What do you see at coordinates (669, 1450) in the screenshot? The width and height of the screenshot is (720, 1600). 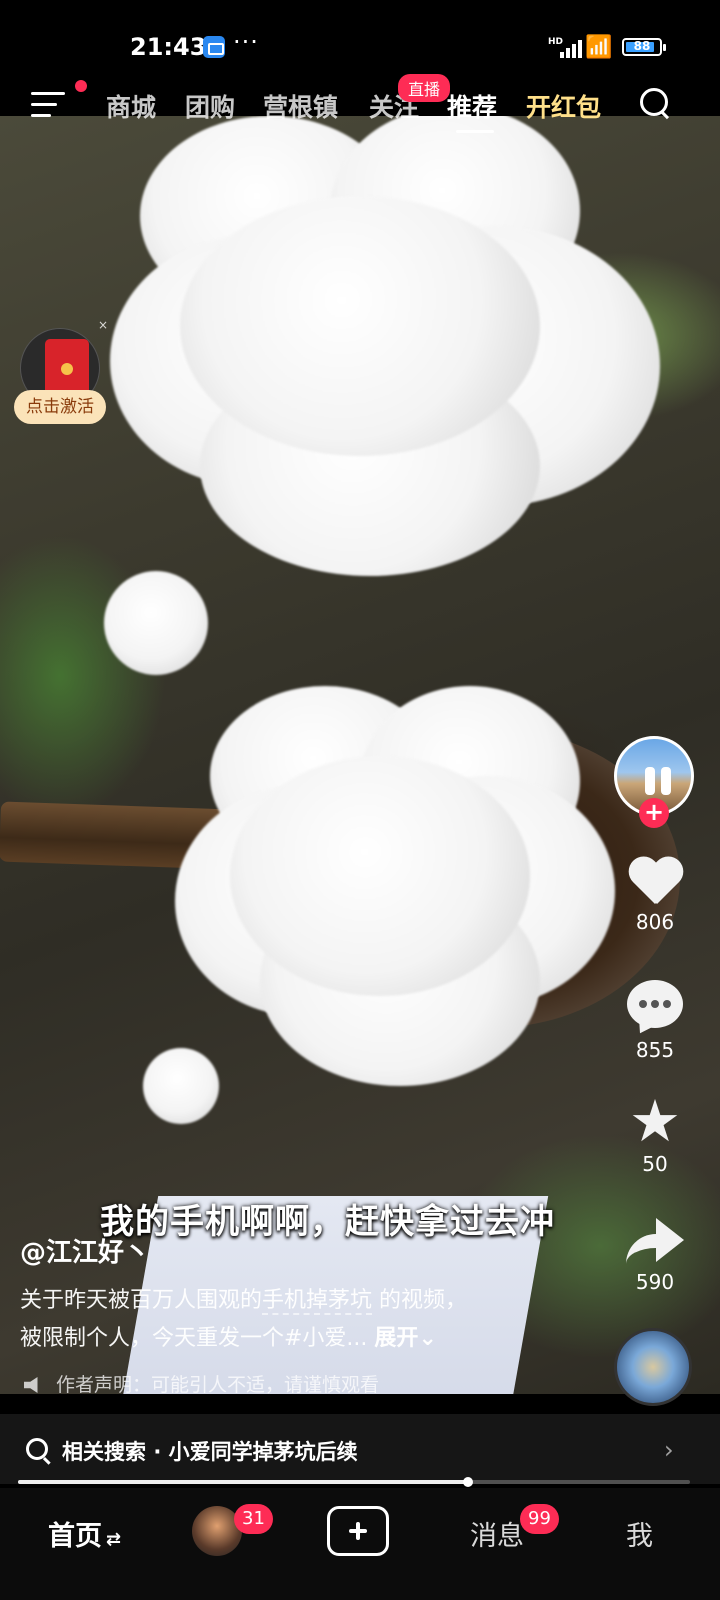 I see `chevron-right-icon: ›` at bounding box center [669, 1450].